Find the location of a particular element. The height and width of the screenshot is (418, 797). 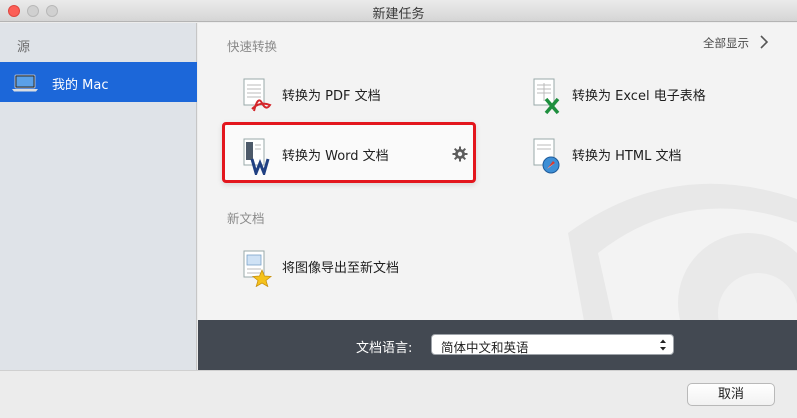

task-convert-html: 转换为 HTML 文档 is located at coordinates (650, 159).